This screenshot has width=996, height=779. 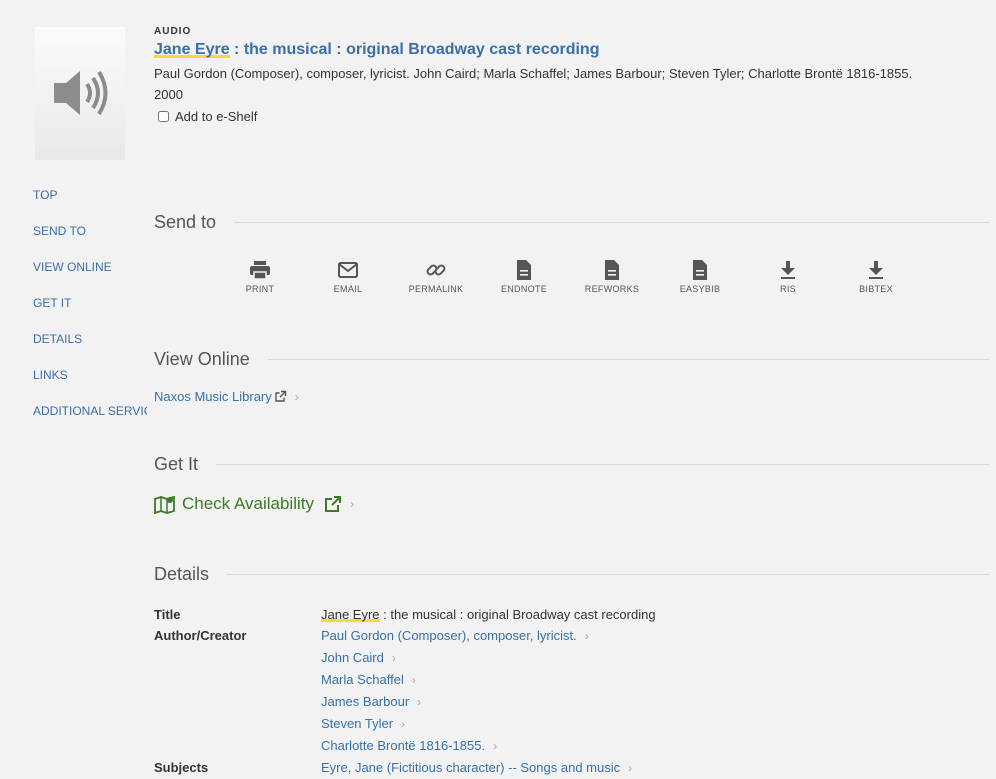 I want to click on bibtex-action: BIBTEX, so click(x=876, y=277).